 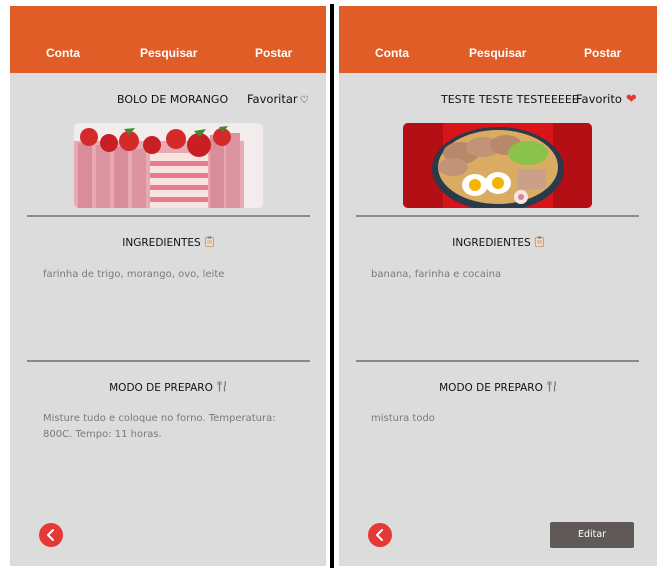 I want to click on recipe-photo-strawberry-cake, so click(x=168, y=165).